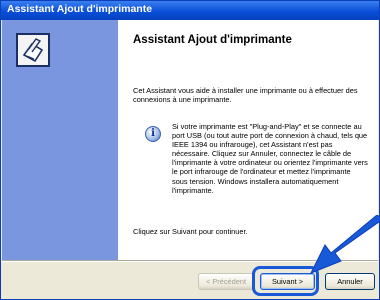 This screenshot has width=380, height=300. I want to click on previous-button: < Précédent, so click(226, 281).